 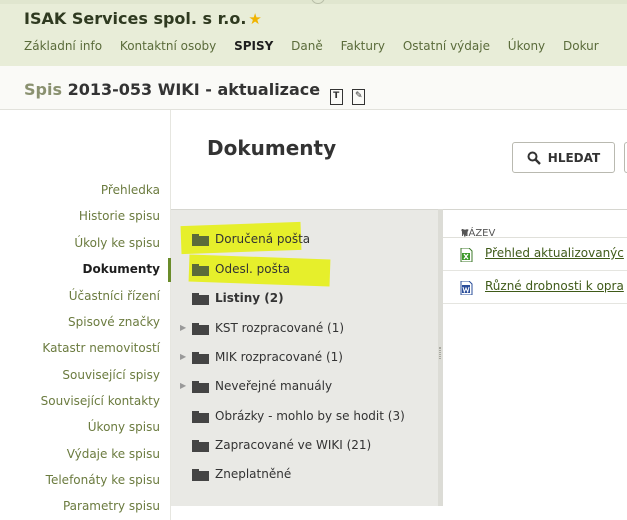 I want to click on word-file-icon, so click(x=466, y=288).